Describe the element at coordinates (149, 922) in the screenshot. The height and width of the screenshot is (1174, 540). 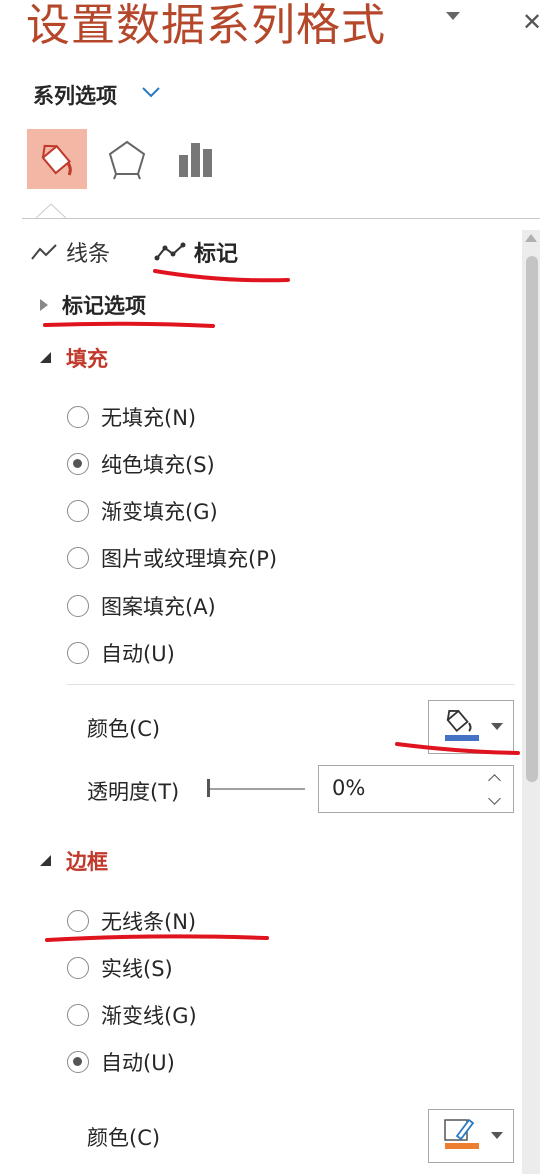
I see `radio-label: 无线条(N)` at that location.